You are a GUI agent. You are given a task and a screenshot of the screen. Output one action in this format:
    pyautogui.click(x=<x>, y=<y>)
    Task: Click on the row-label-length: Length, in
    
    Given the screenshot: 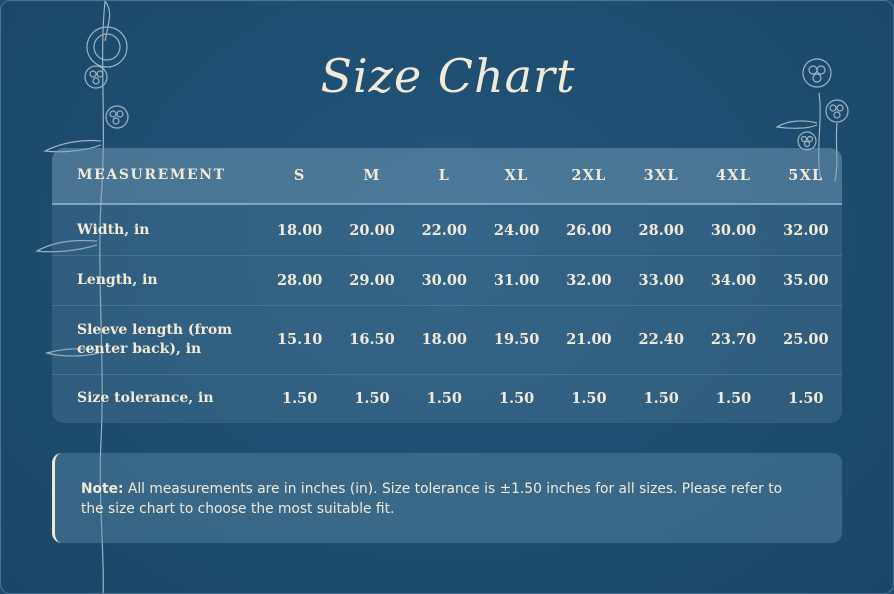 What is the action you would take?
    pyautogui.click(x=117, y=279)
    